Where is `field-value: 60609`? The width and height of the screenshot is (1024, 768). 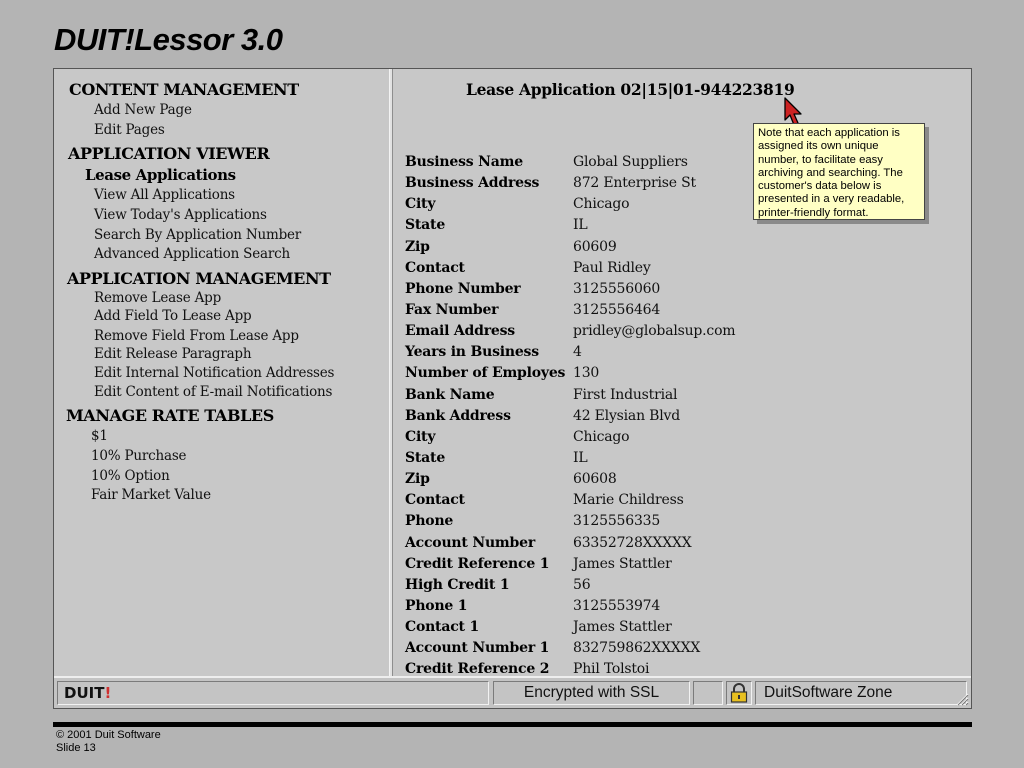
field-value: 60609 is located at coordinates (595, 246).